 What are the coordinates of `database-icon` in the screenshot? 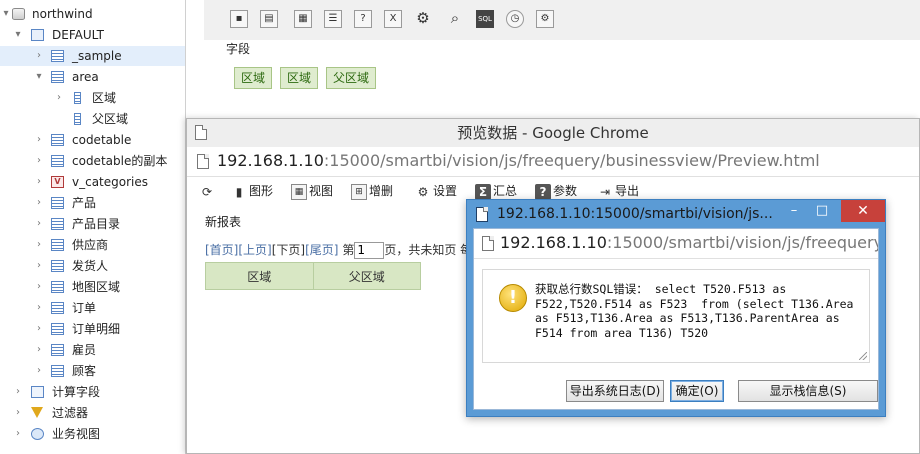 It's located at (18, 14).